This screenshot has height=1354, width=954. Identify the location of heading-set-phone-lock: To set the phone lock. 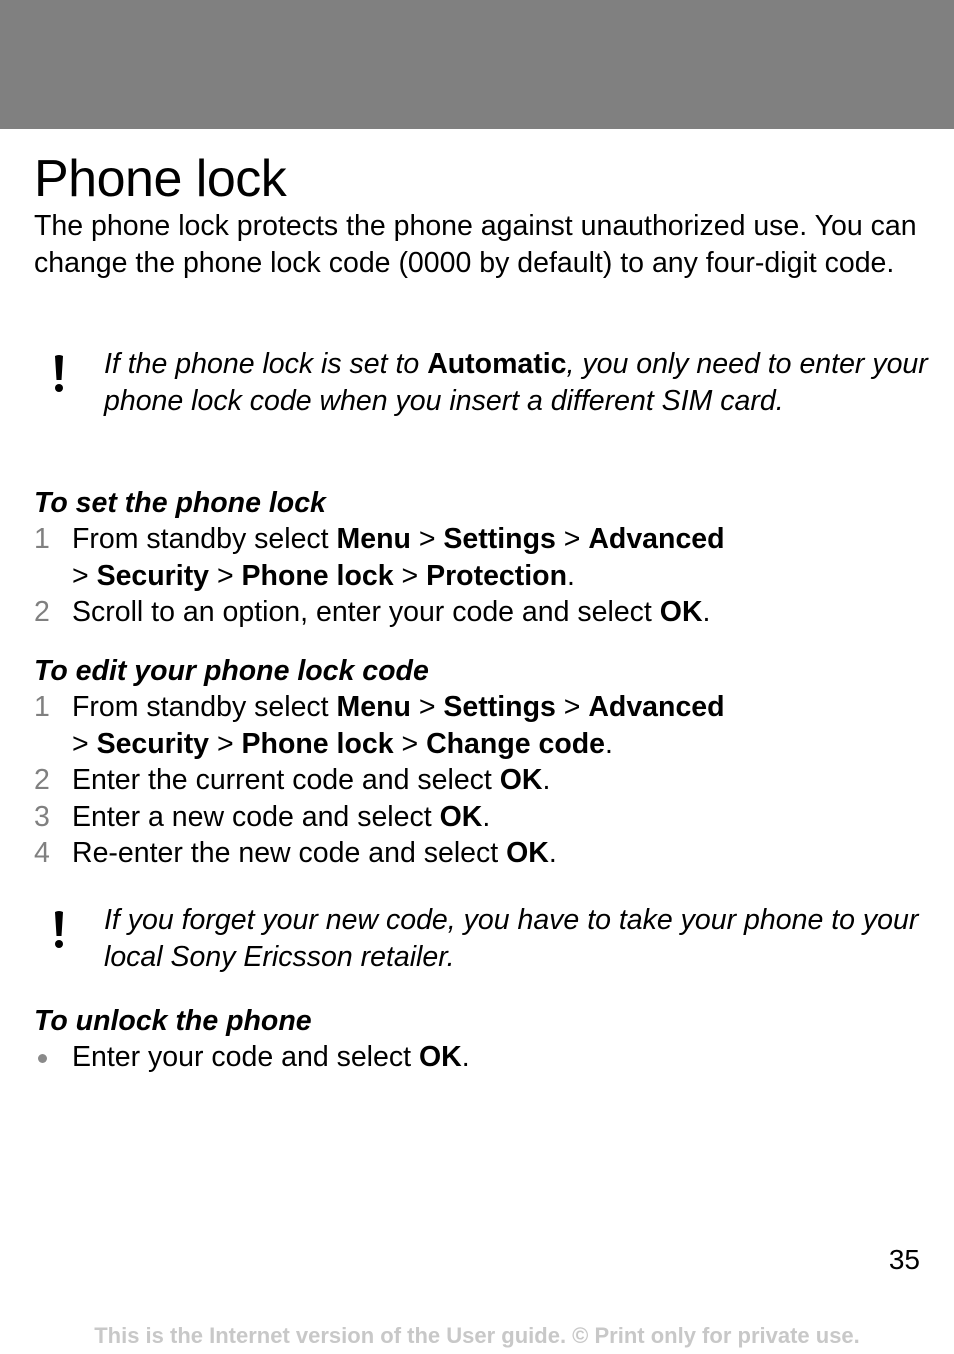
(180, 503).